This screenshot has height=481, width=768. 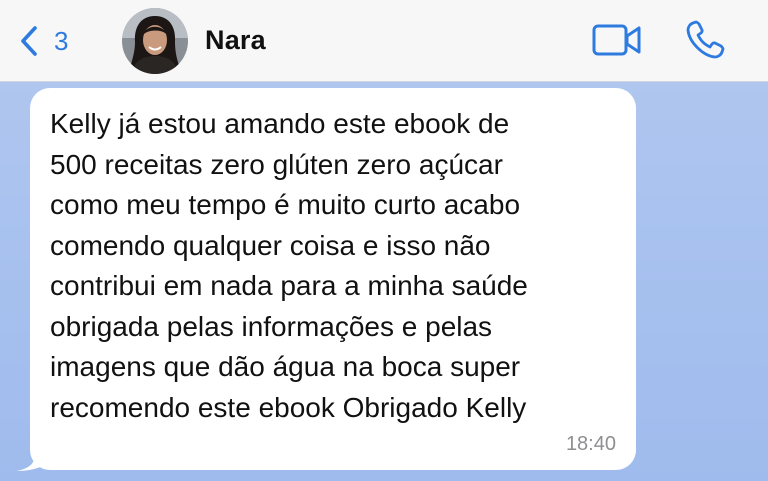 What do you see at coordinates (29, 41) in the screenshot?
I see `chevron-left-icon` at bounding box center [29, 41].